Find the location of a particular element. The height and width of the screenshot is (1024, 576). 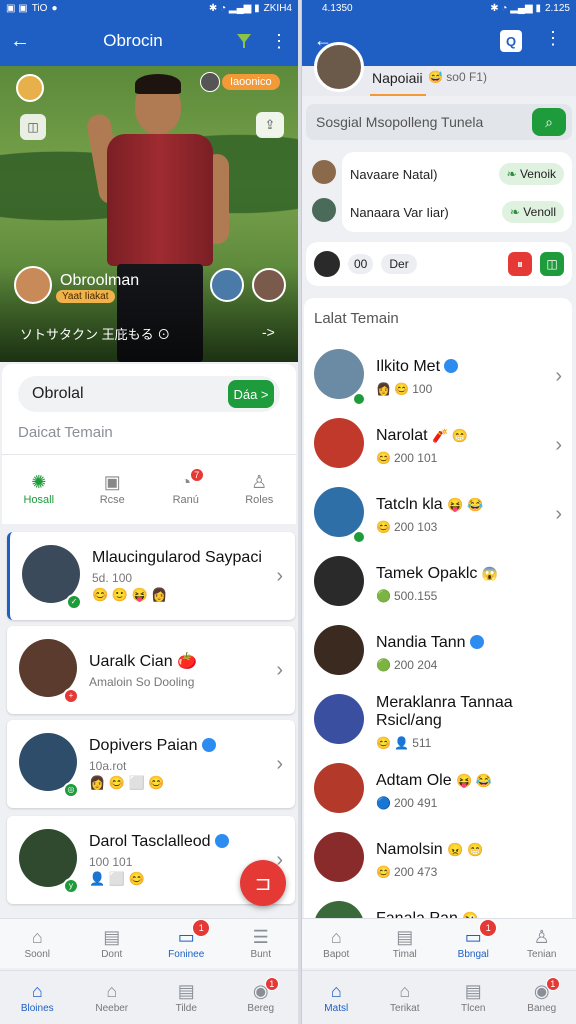

mute-icon: ◫ is located at coordinates (33, 127).